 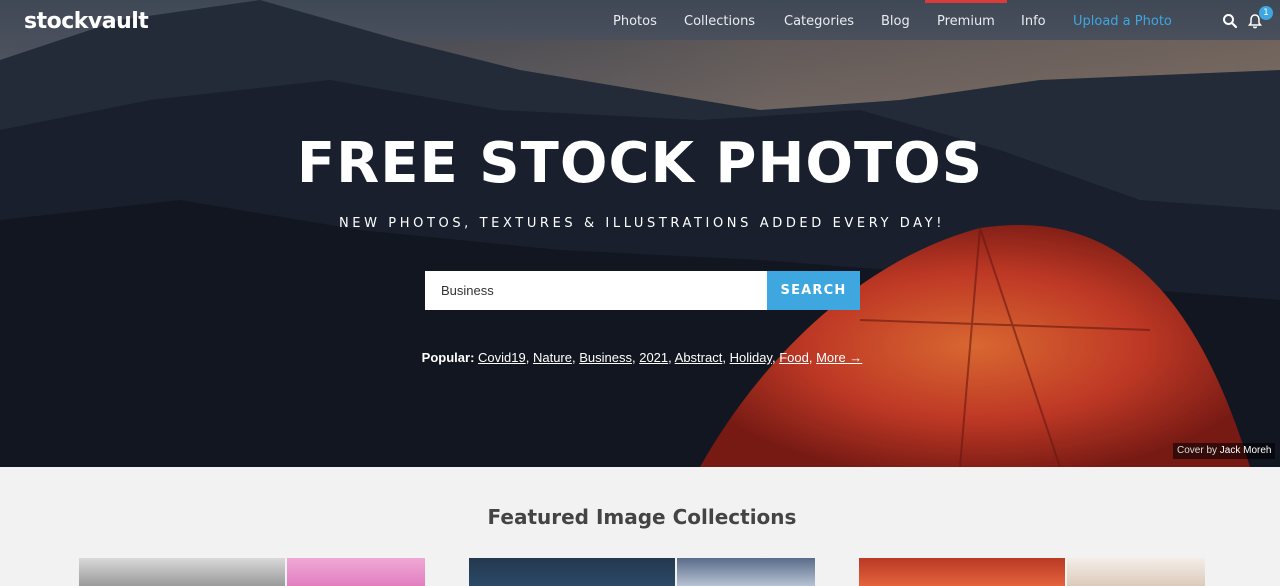 I want to click on hero-title: FREE STOCK PHOTOS, so click(x=640, y=163).